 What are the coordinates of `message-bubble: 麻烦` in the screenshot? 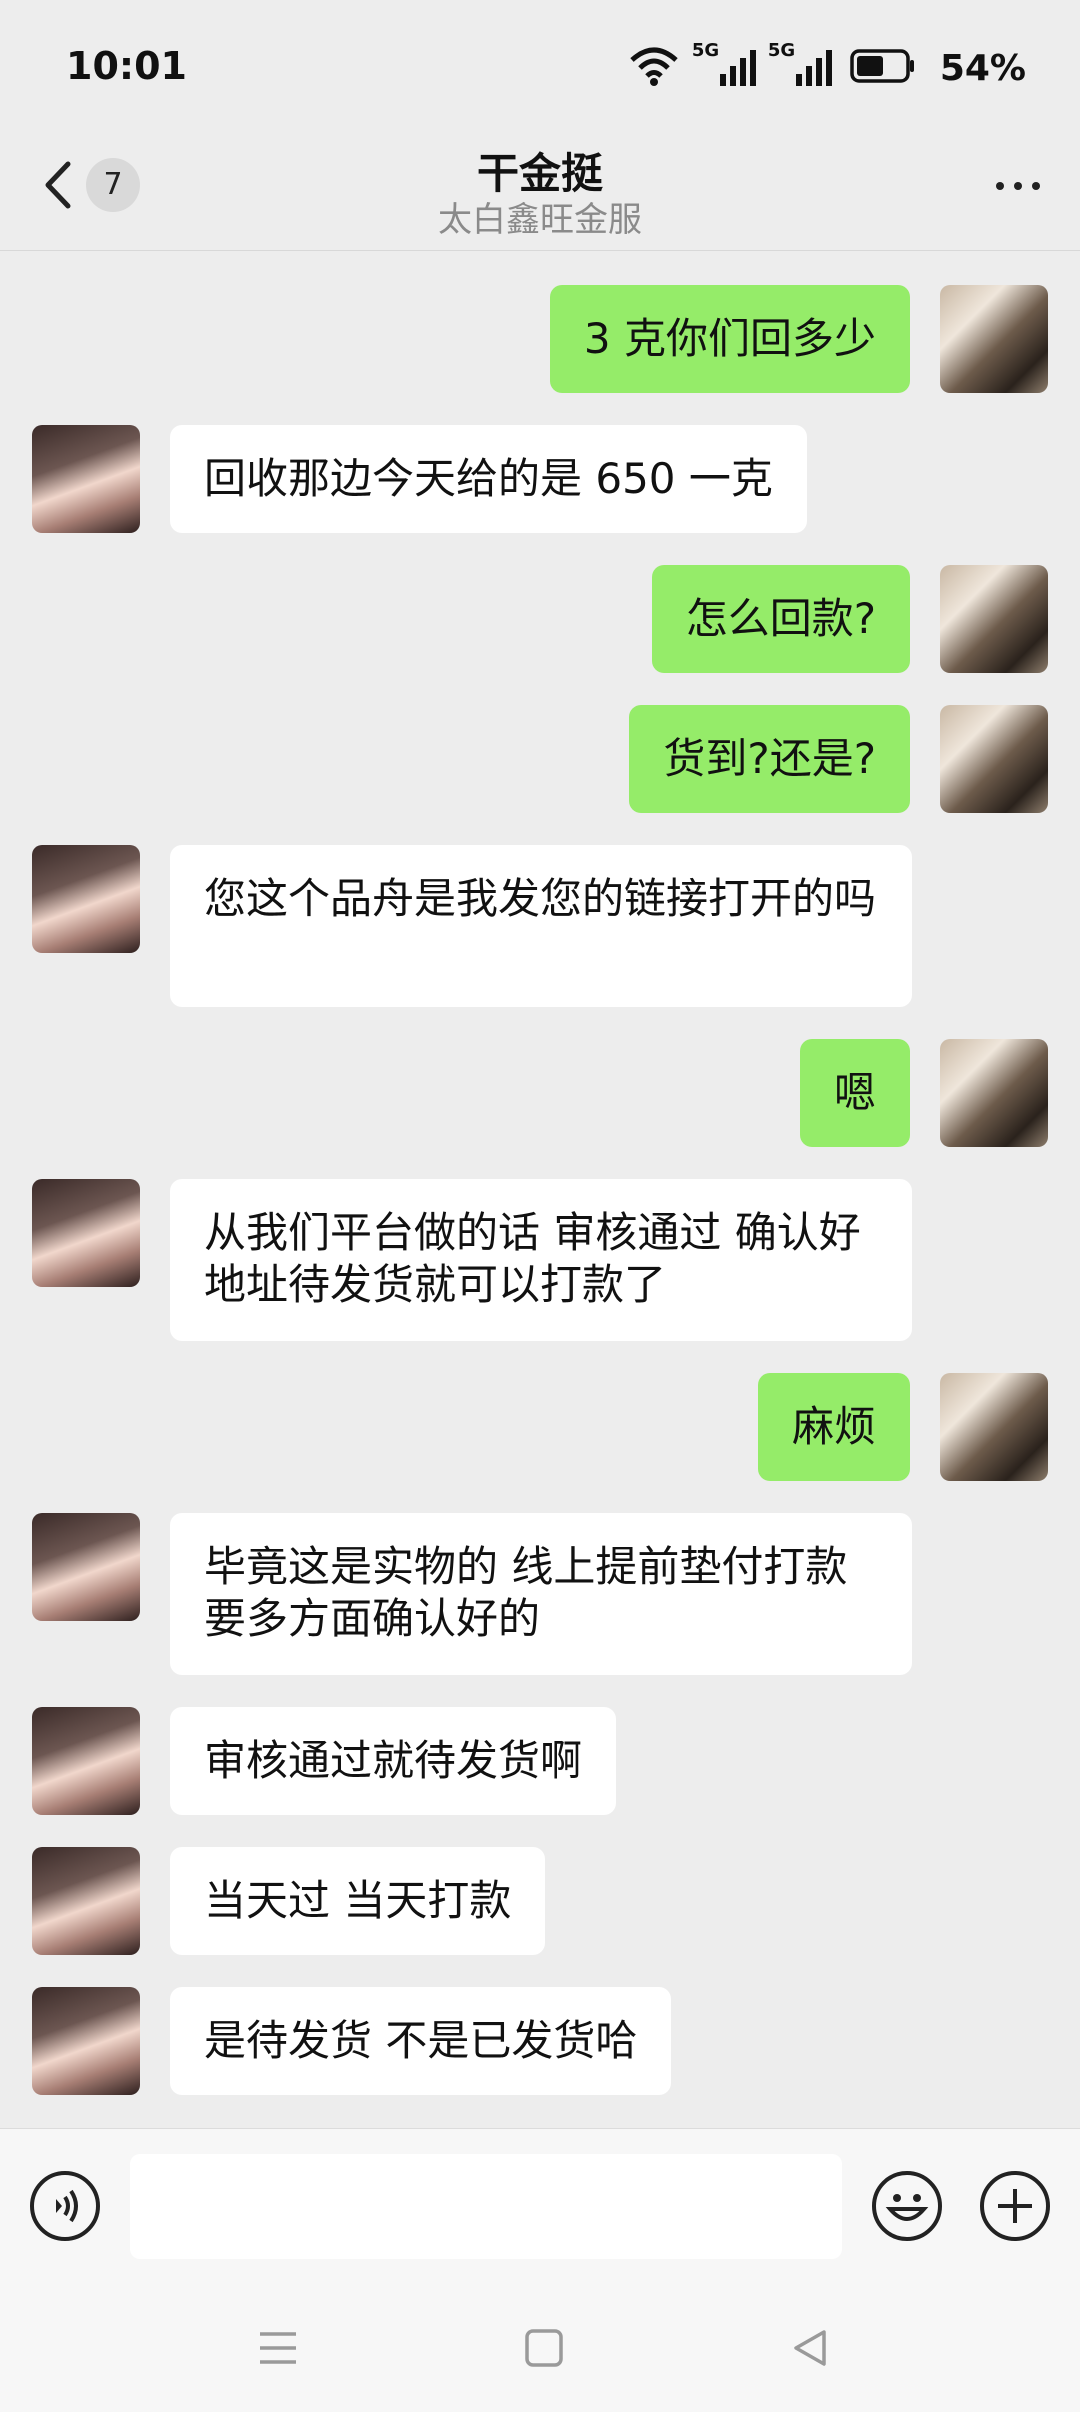 It's located at (833, 1427).